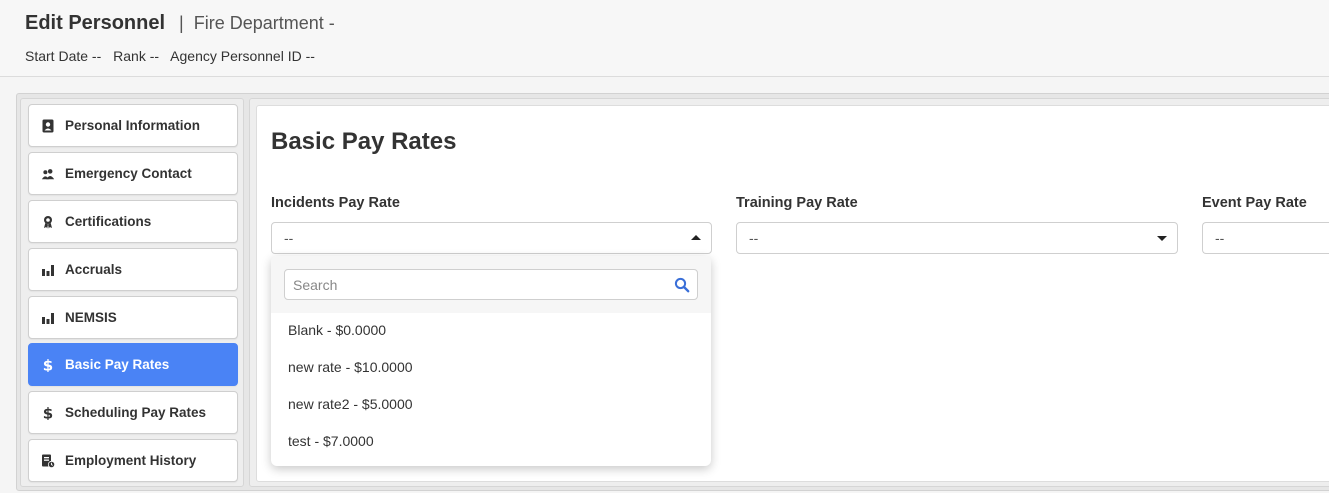 The width and height of the screenshot is (1329, 493). Describe the element at coordinates (696, 237) in the screenshot. I see `caret-up-icon` at that location.